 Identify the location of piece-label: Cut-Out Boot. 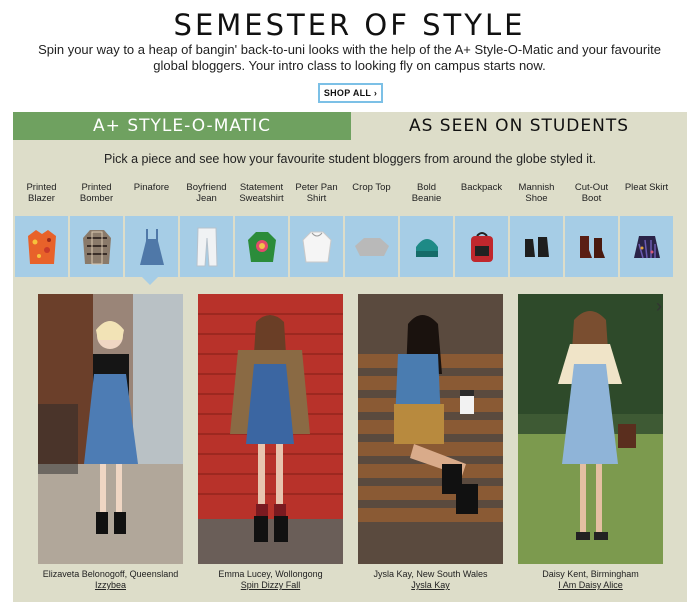
(591, 193).